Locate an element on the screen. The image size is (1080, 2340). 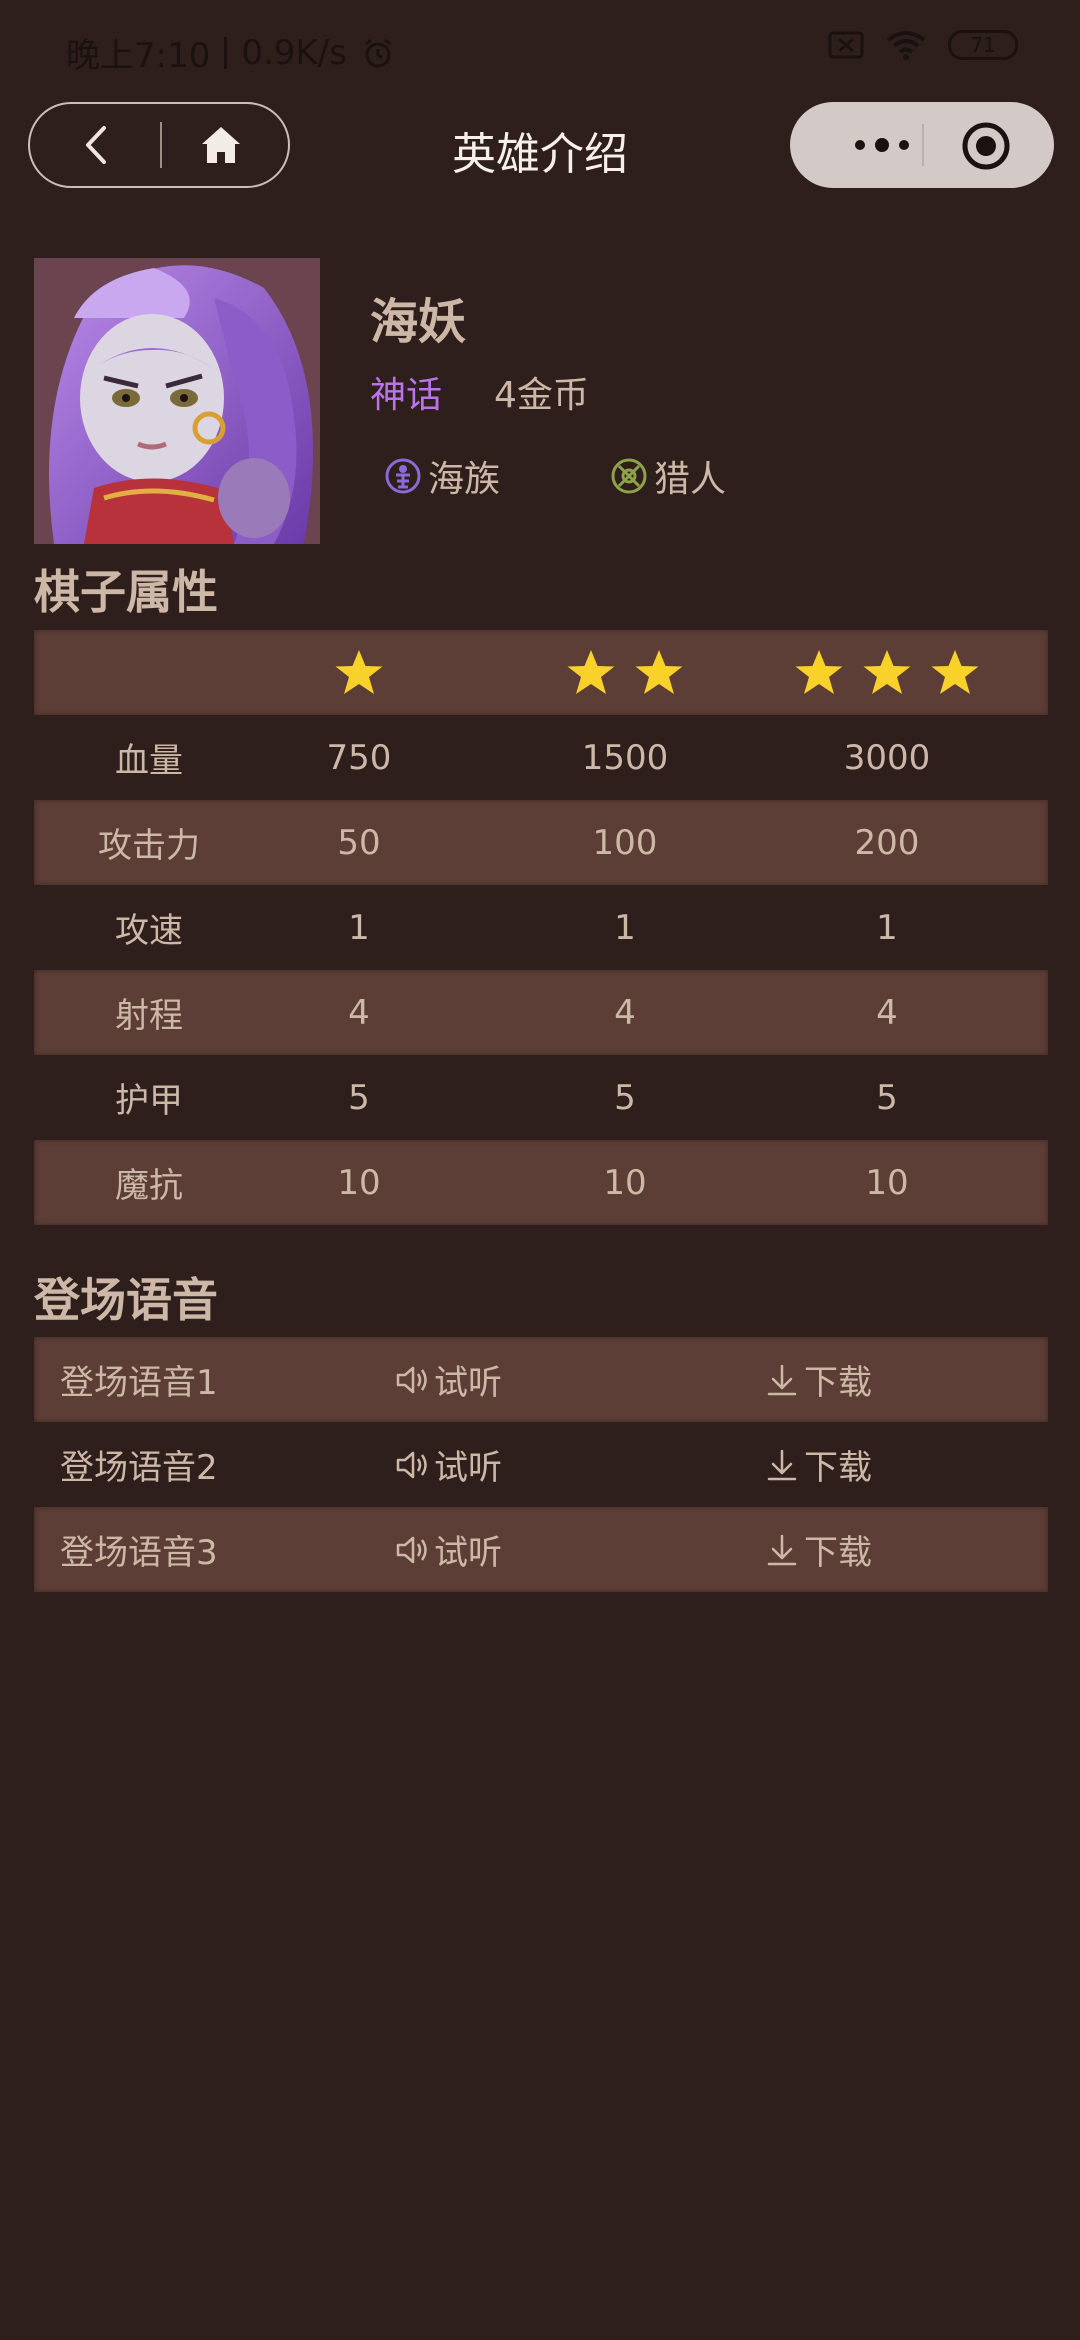
stat-value-3star: 4 is located at coordinates (887, 1012).